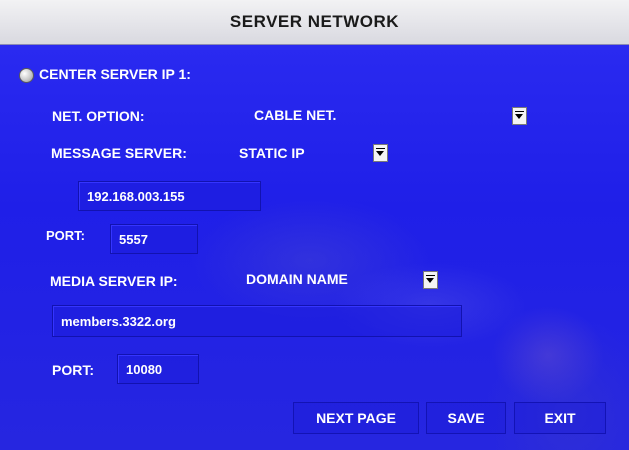  I want to click on port-2-field: 10080, so click(158, 369).